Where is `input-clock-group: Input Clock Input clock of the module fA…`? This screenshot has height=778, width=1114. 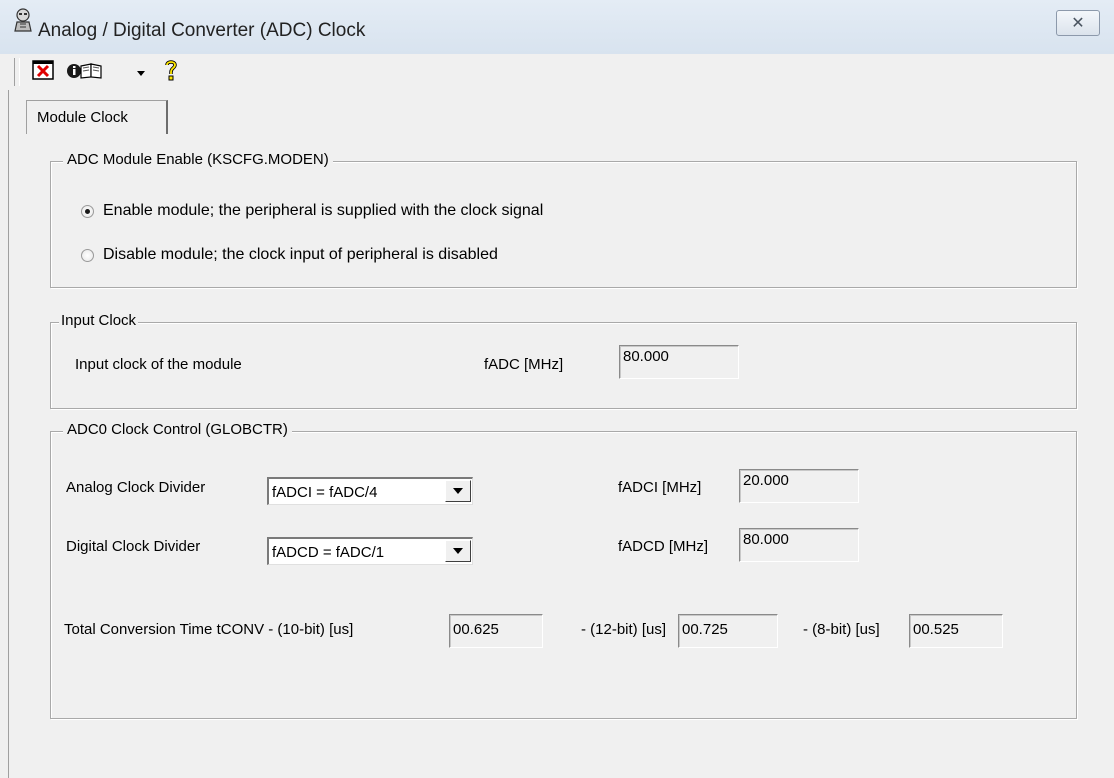 input-clock-group: Input Clock Input clock of the module fA… is located at coordinates (563, 360).